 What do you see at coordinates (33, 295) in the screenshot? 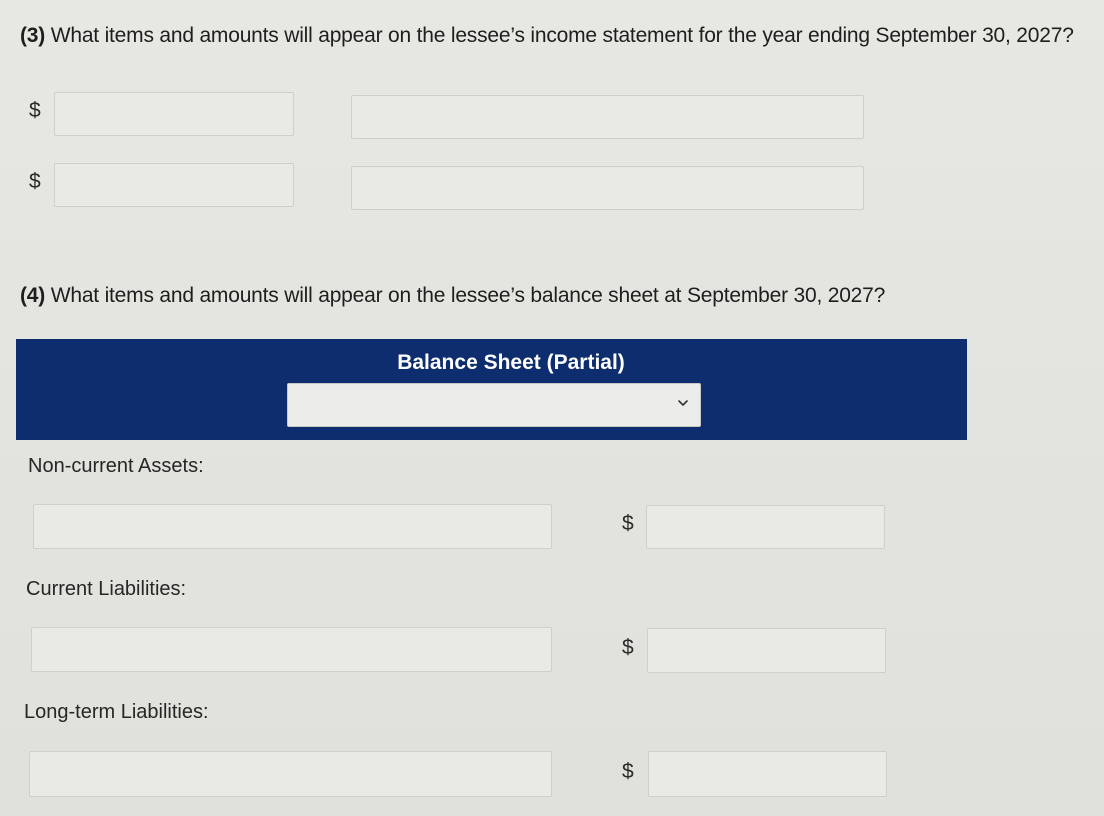
I see `question-4-number: (4)` at bounding box center [33, 295].